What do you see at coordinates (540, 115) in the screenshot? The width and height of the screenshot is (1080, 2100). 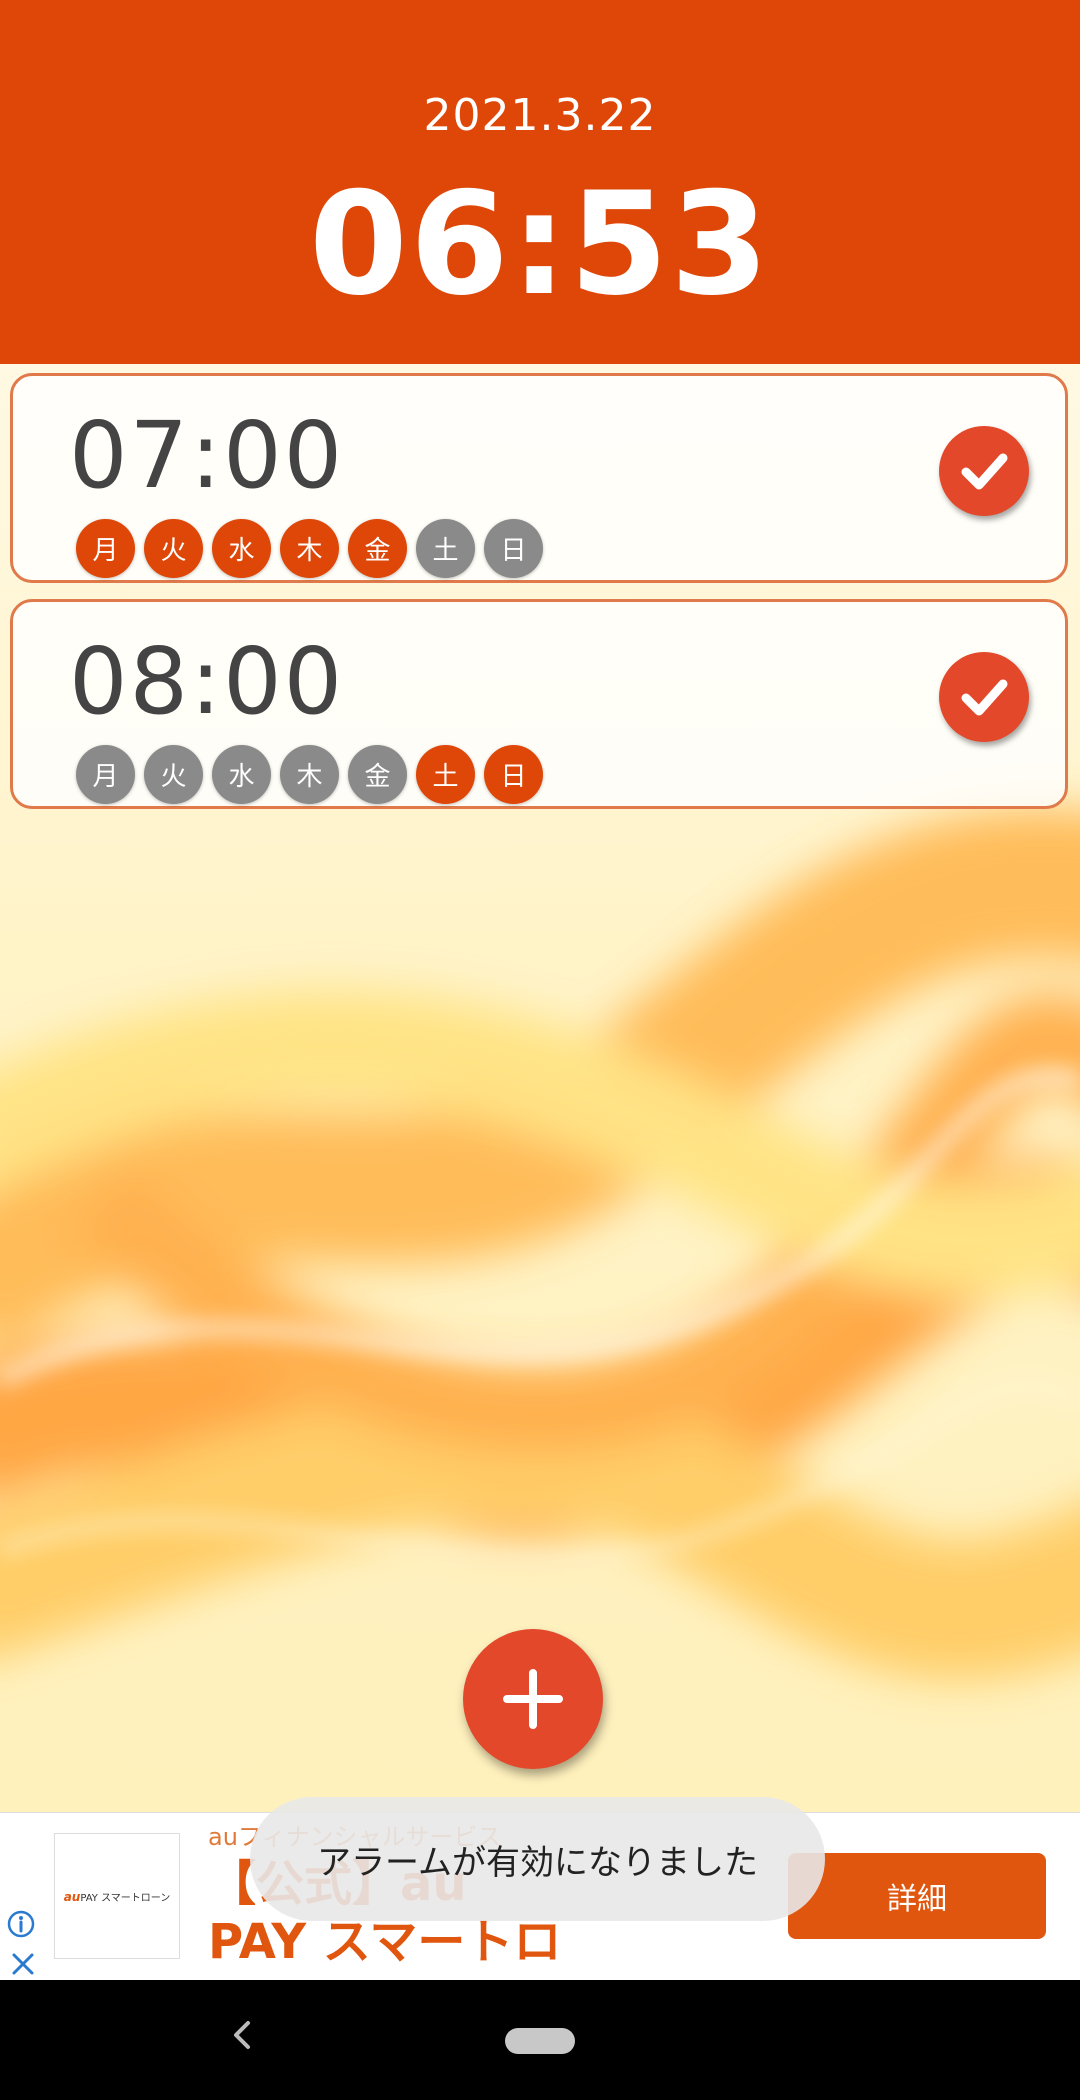 I see `current-date: 2021.3.22` at bounding box center [540, 115].